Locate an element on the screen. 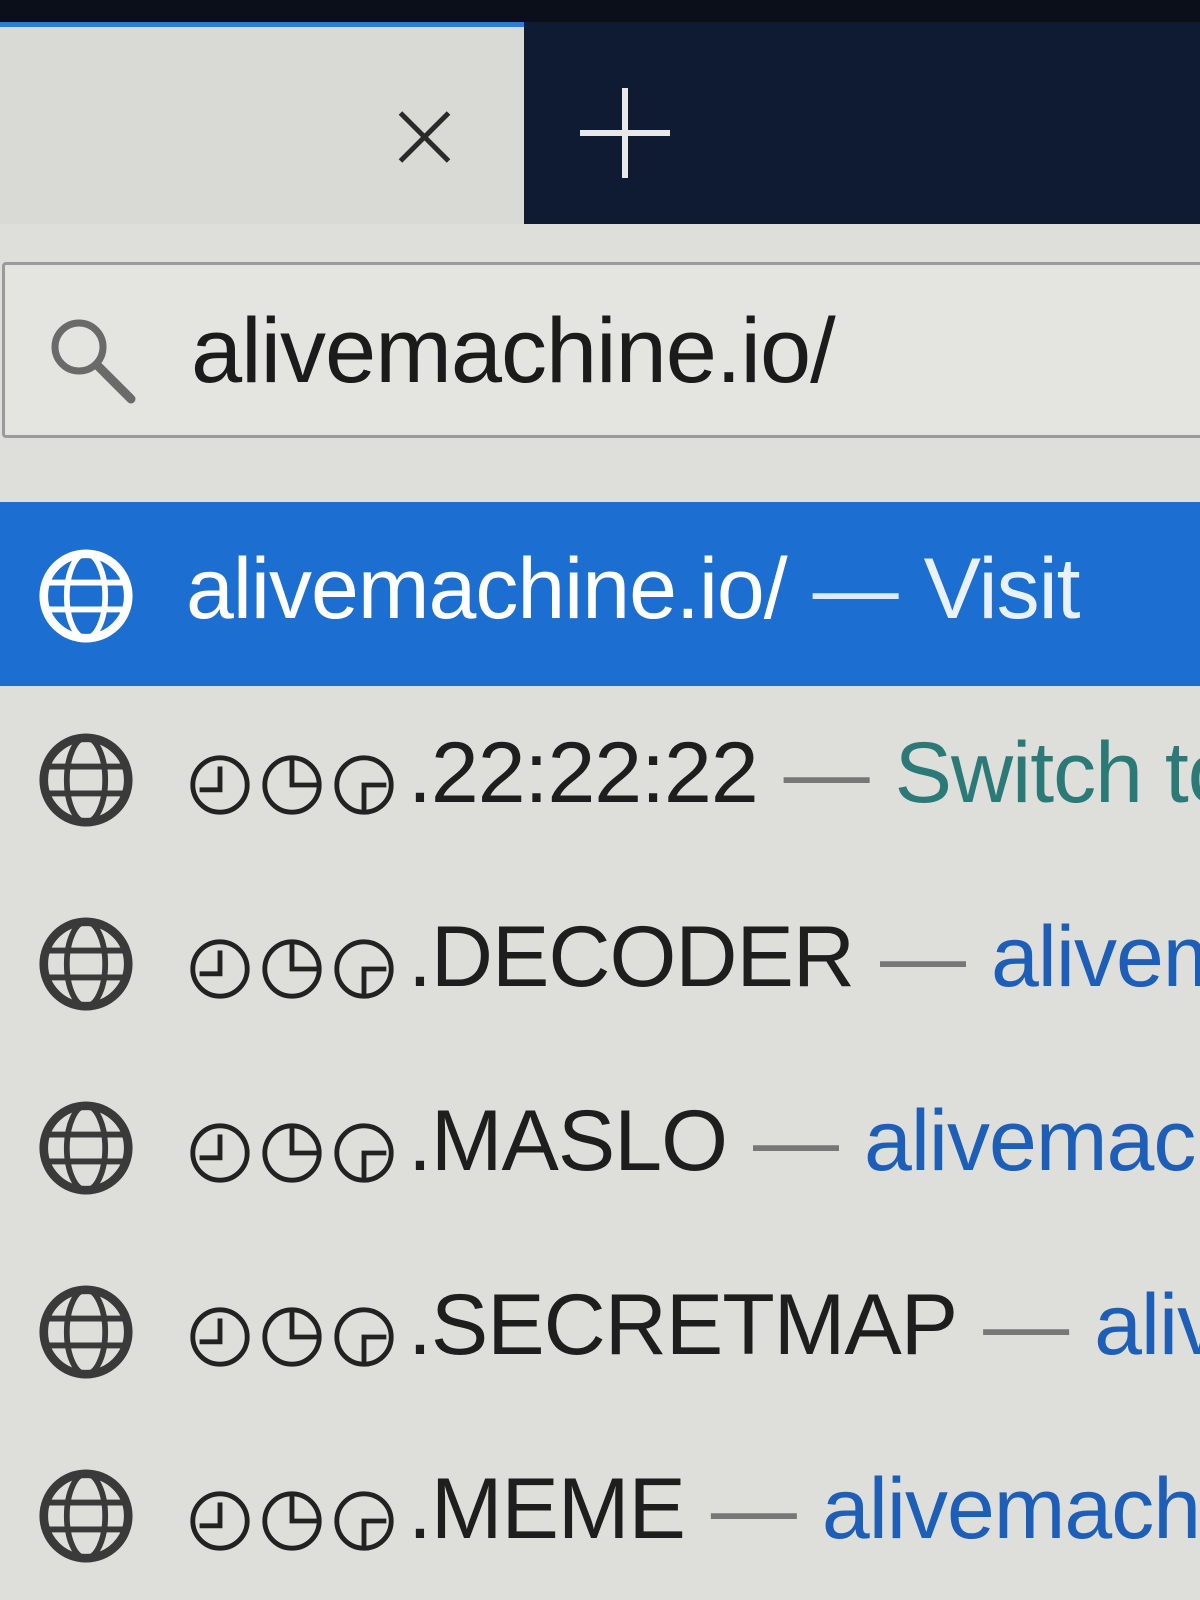 The width and height of the screenshot is (1200, 1600). suggestion-row: alivemachine.io/— Visit is located at coordinates (600, 594).